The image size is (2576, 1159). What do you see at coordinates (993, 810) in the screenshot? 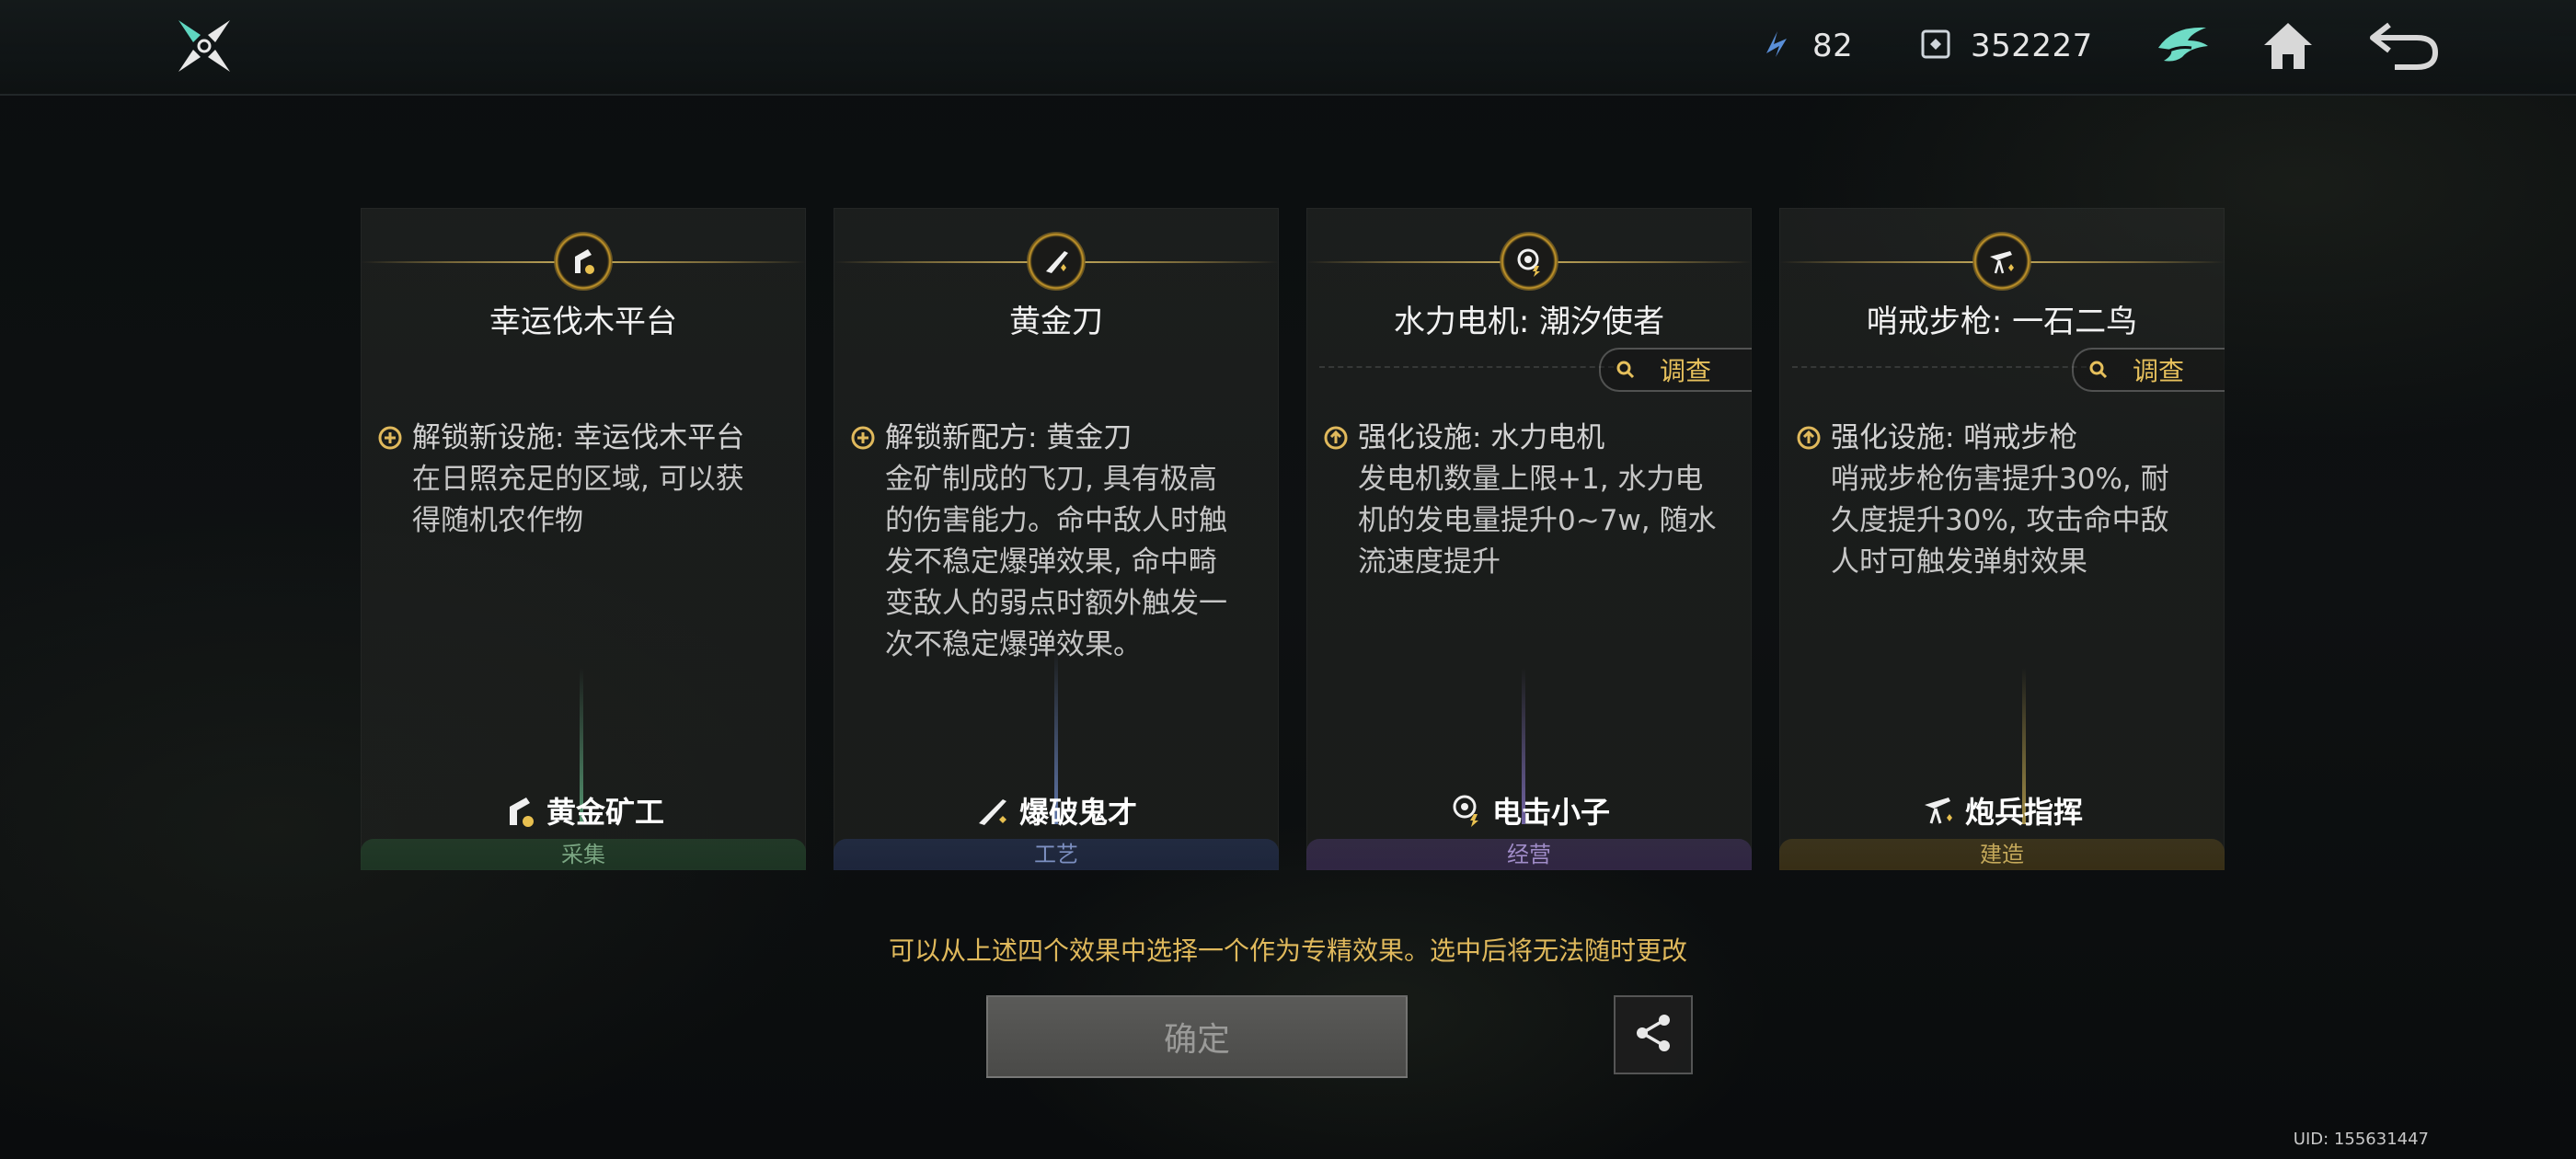
I see `demolition-expert-icon` at bounding box center [993, 810].